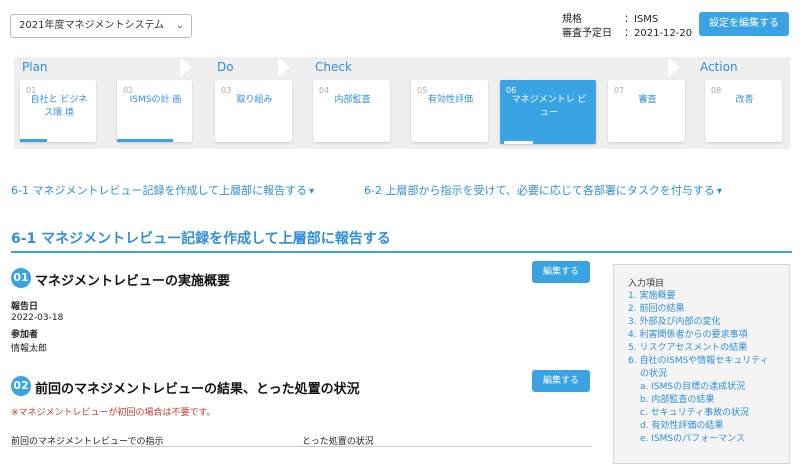  Describe the element at coordinates (154, 111) in the screenshot. I see `step-02: 02 ISMSの計 画` at that location.